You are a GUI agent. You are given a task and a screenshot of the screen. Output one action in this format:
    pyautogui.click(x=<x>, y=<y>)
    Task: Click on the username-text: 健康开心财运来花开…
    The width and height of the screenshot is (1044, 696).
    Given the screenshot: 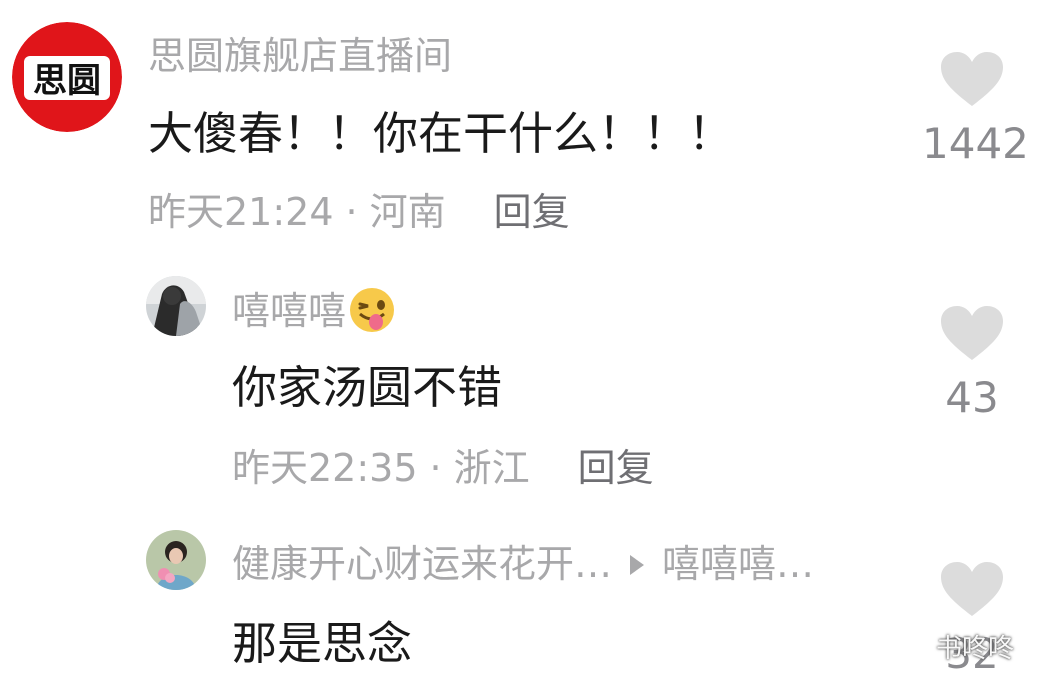 What is the action you would take?
    pyautogui.click(x=422, y=564)
    